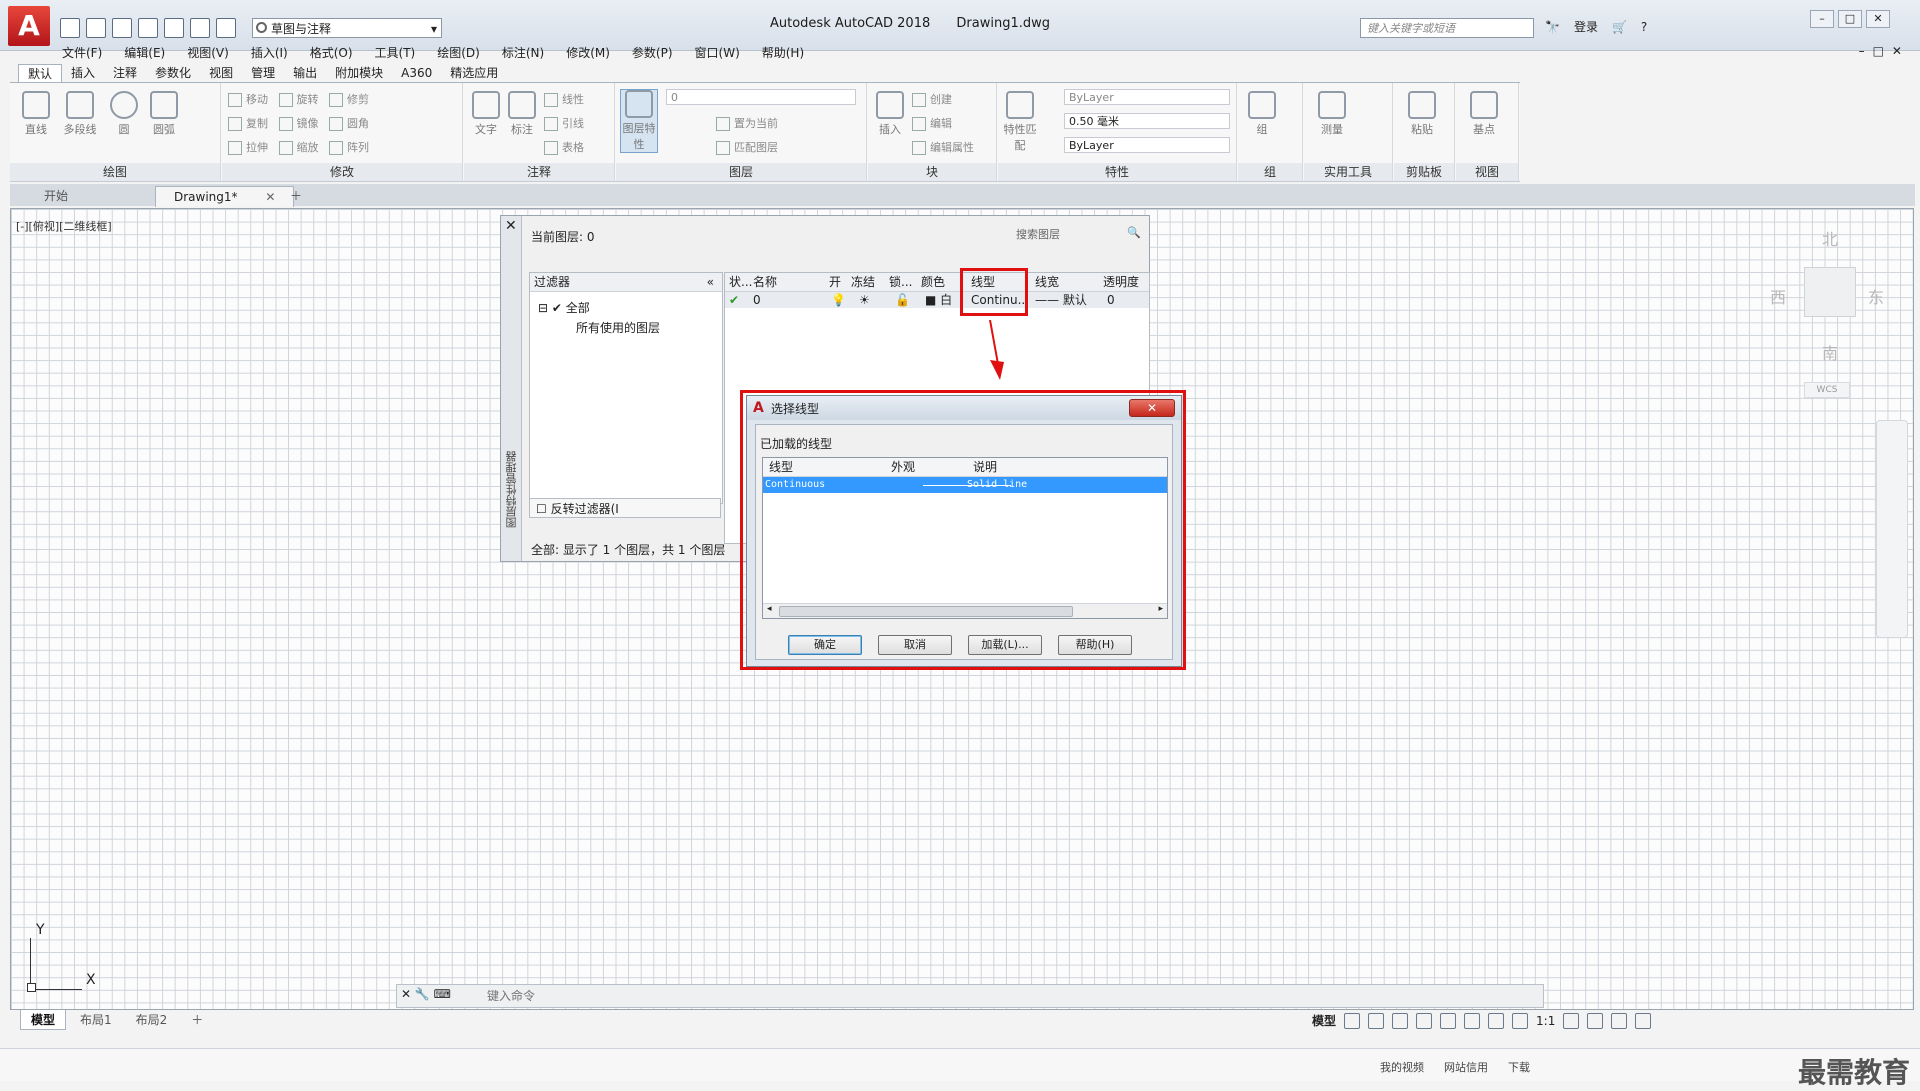 The image size is (1920, 1091). I want to click on group-title-modify: 修改, so click(342, 172).